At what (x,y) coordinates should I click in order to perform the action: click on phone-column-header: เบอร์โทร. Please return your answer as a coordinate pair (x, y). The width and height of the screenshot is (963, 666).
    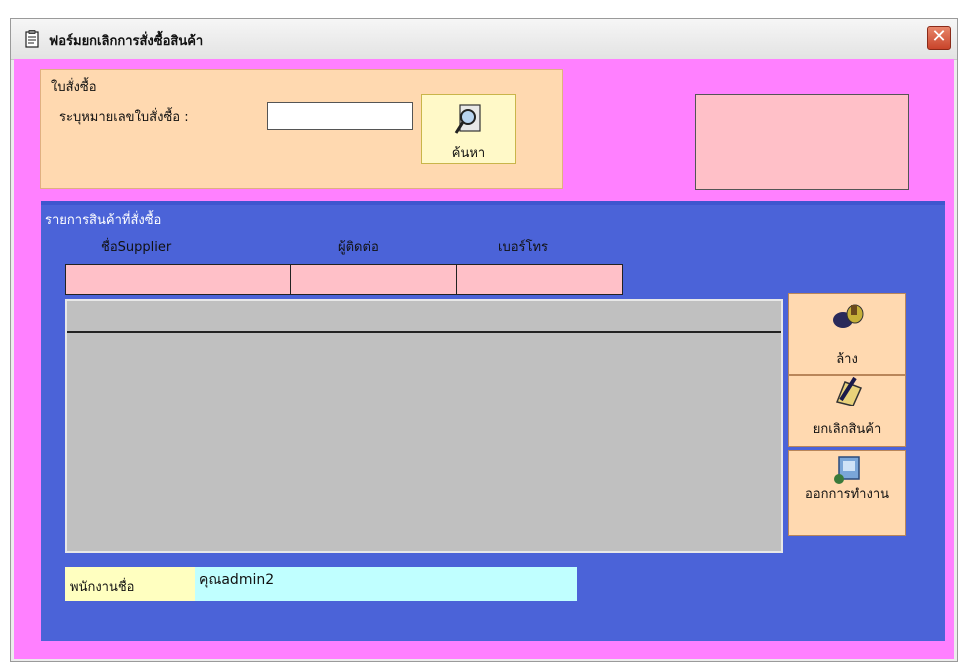
    Looking at the image, I should click on (523, 247).